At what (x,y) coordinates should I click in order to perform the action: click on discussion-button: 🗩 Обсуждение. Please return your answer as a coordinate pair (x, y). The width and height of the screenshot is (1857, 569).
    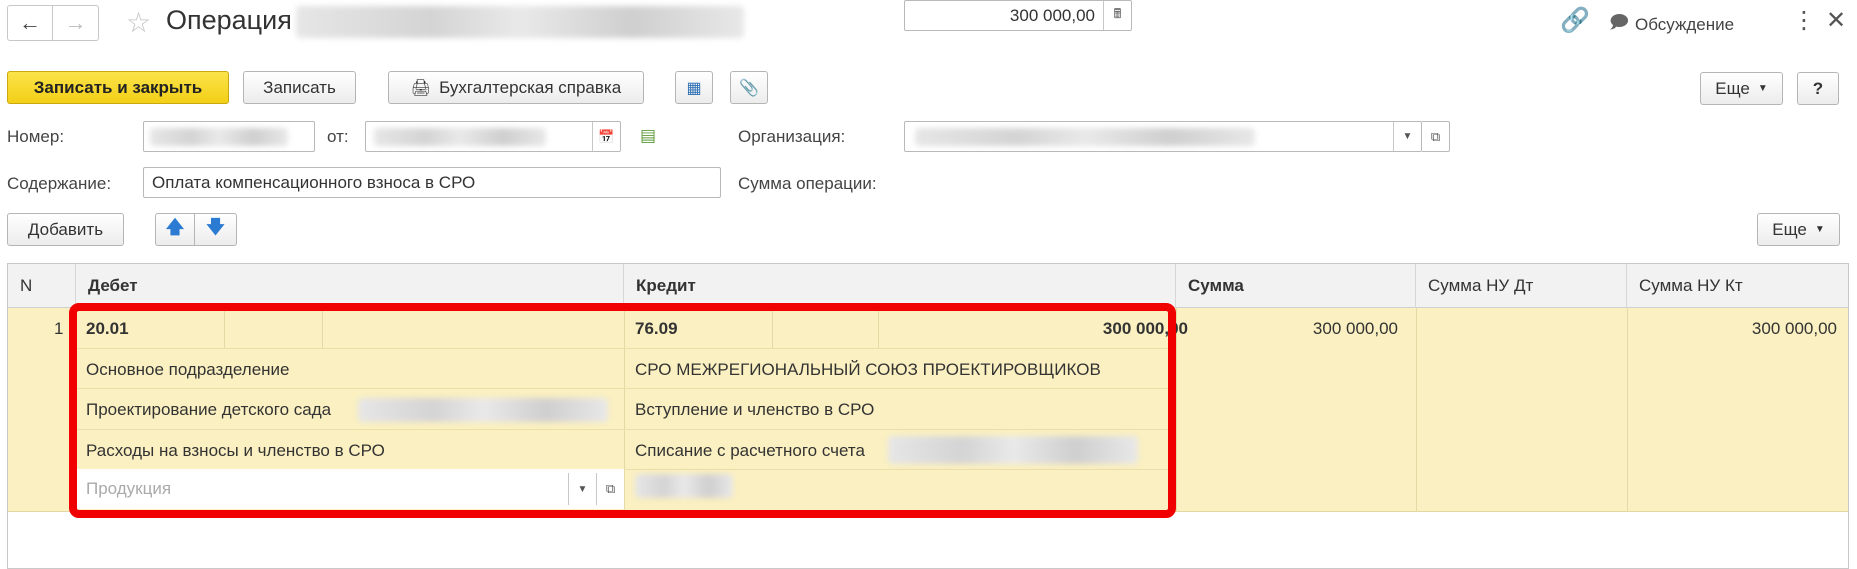
    Looking at the image, I should click on (1671, 25).